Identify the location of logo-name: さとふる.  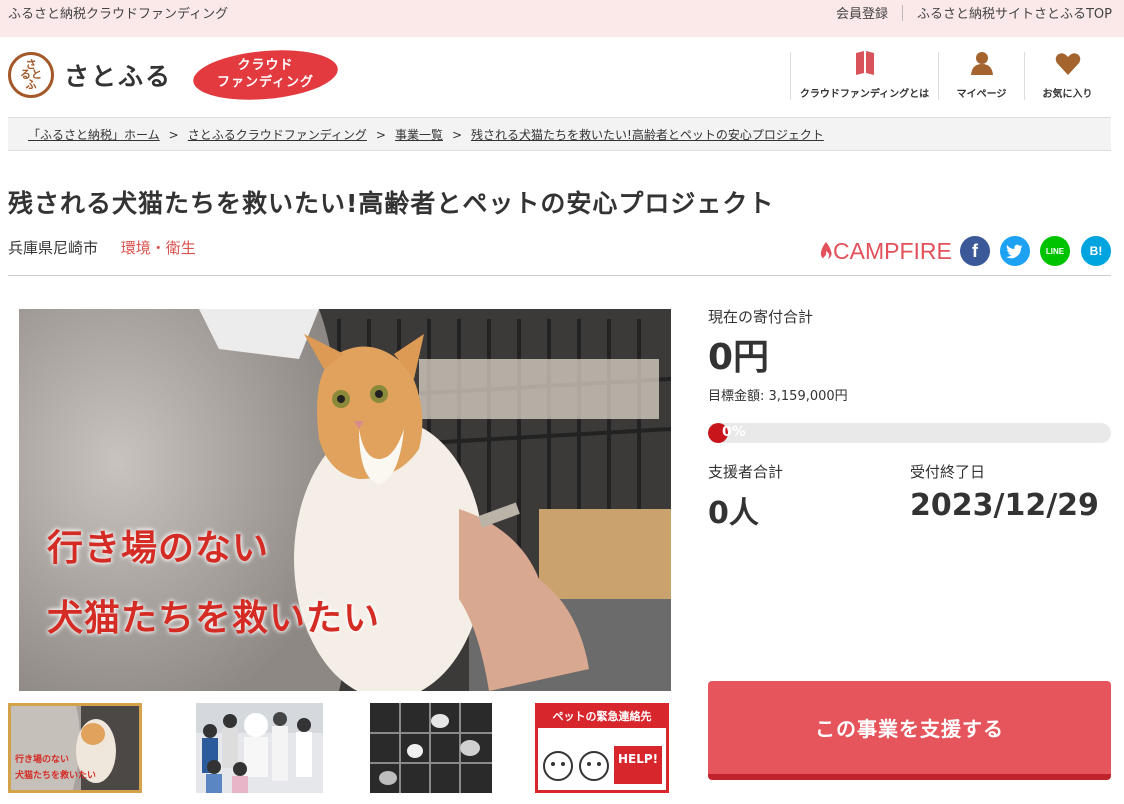
(118, 76).